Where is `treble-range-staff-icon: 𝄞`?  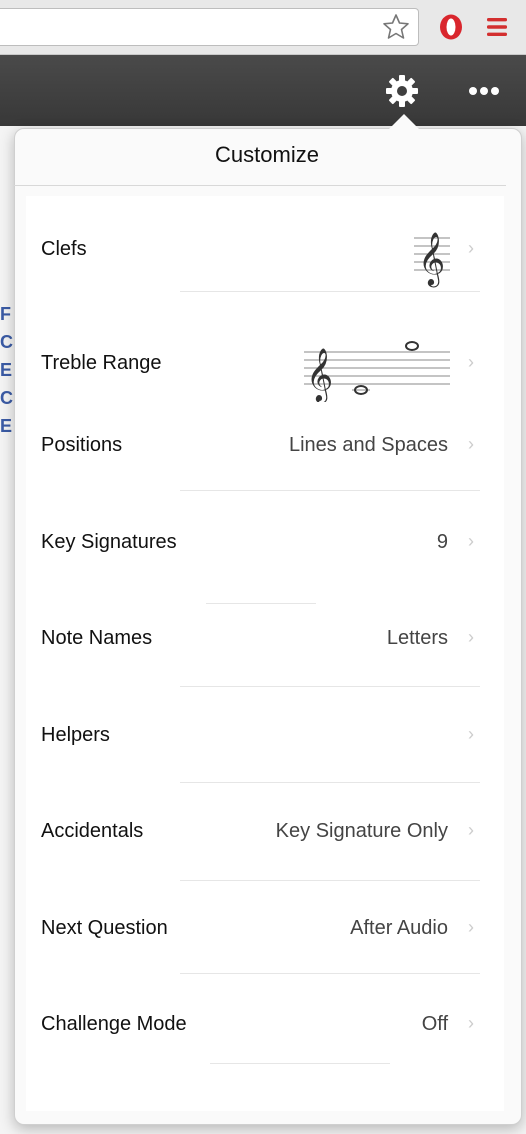 treble-range-staff-icon: 𝄞 is located at coordinates (377, 371).